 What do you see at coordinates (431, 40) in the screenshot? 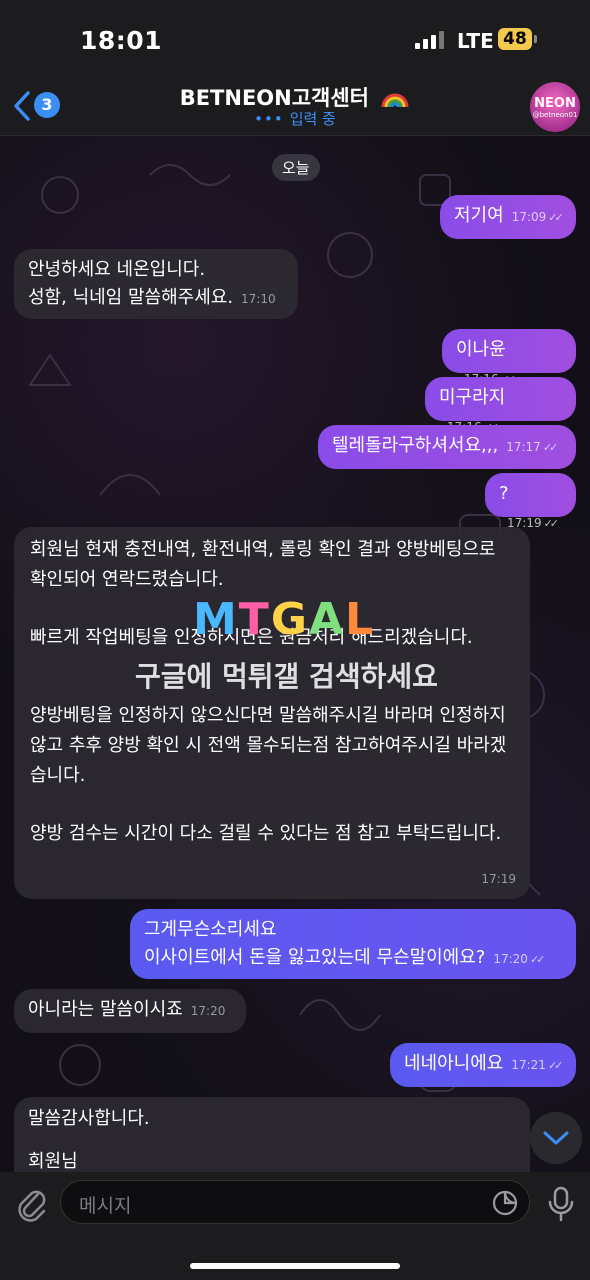
I see `signal-icon` at bounding box center [431, 40].